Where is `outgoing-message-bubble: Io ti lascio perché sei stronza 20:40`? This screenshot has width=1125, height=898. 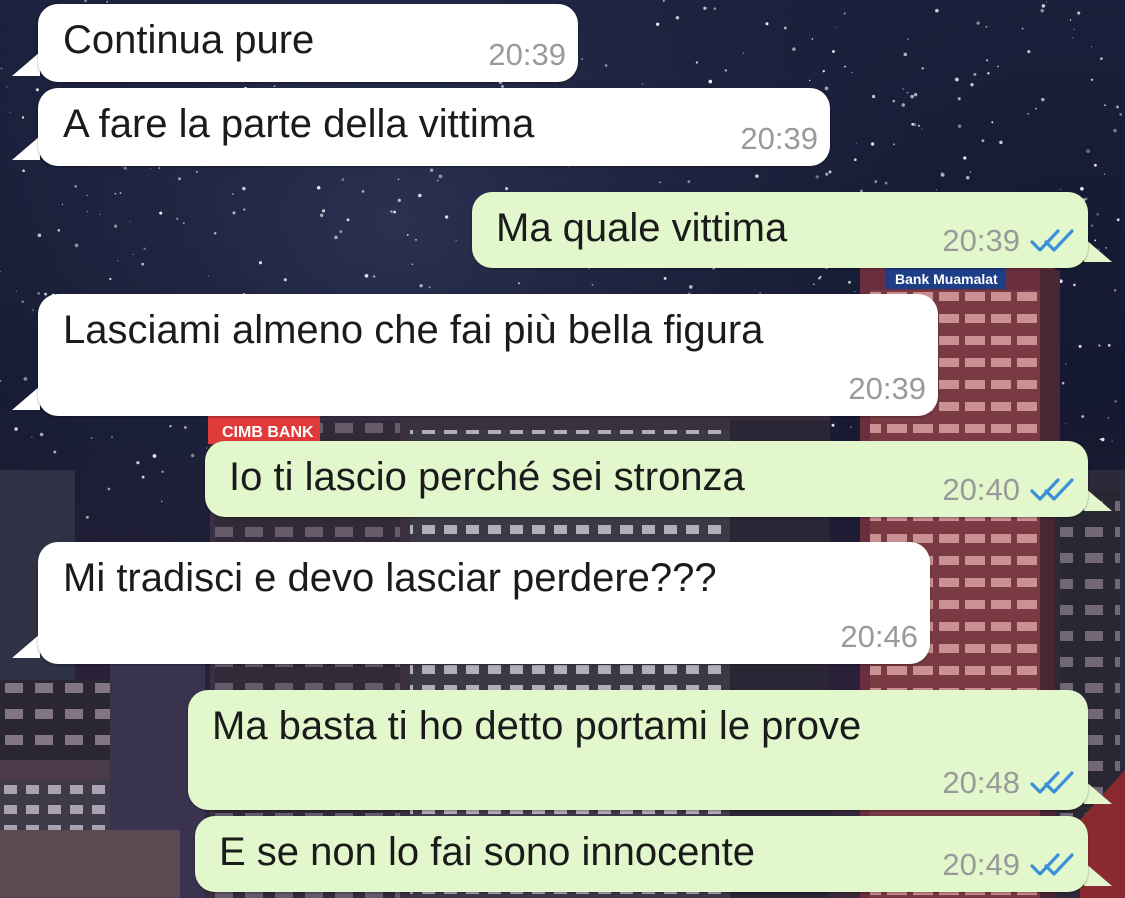
outgoing-message-bubble: Io ti lascio perché sei stronza 20:40 is located at coordinates (646, 479).